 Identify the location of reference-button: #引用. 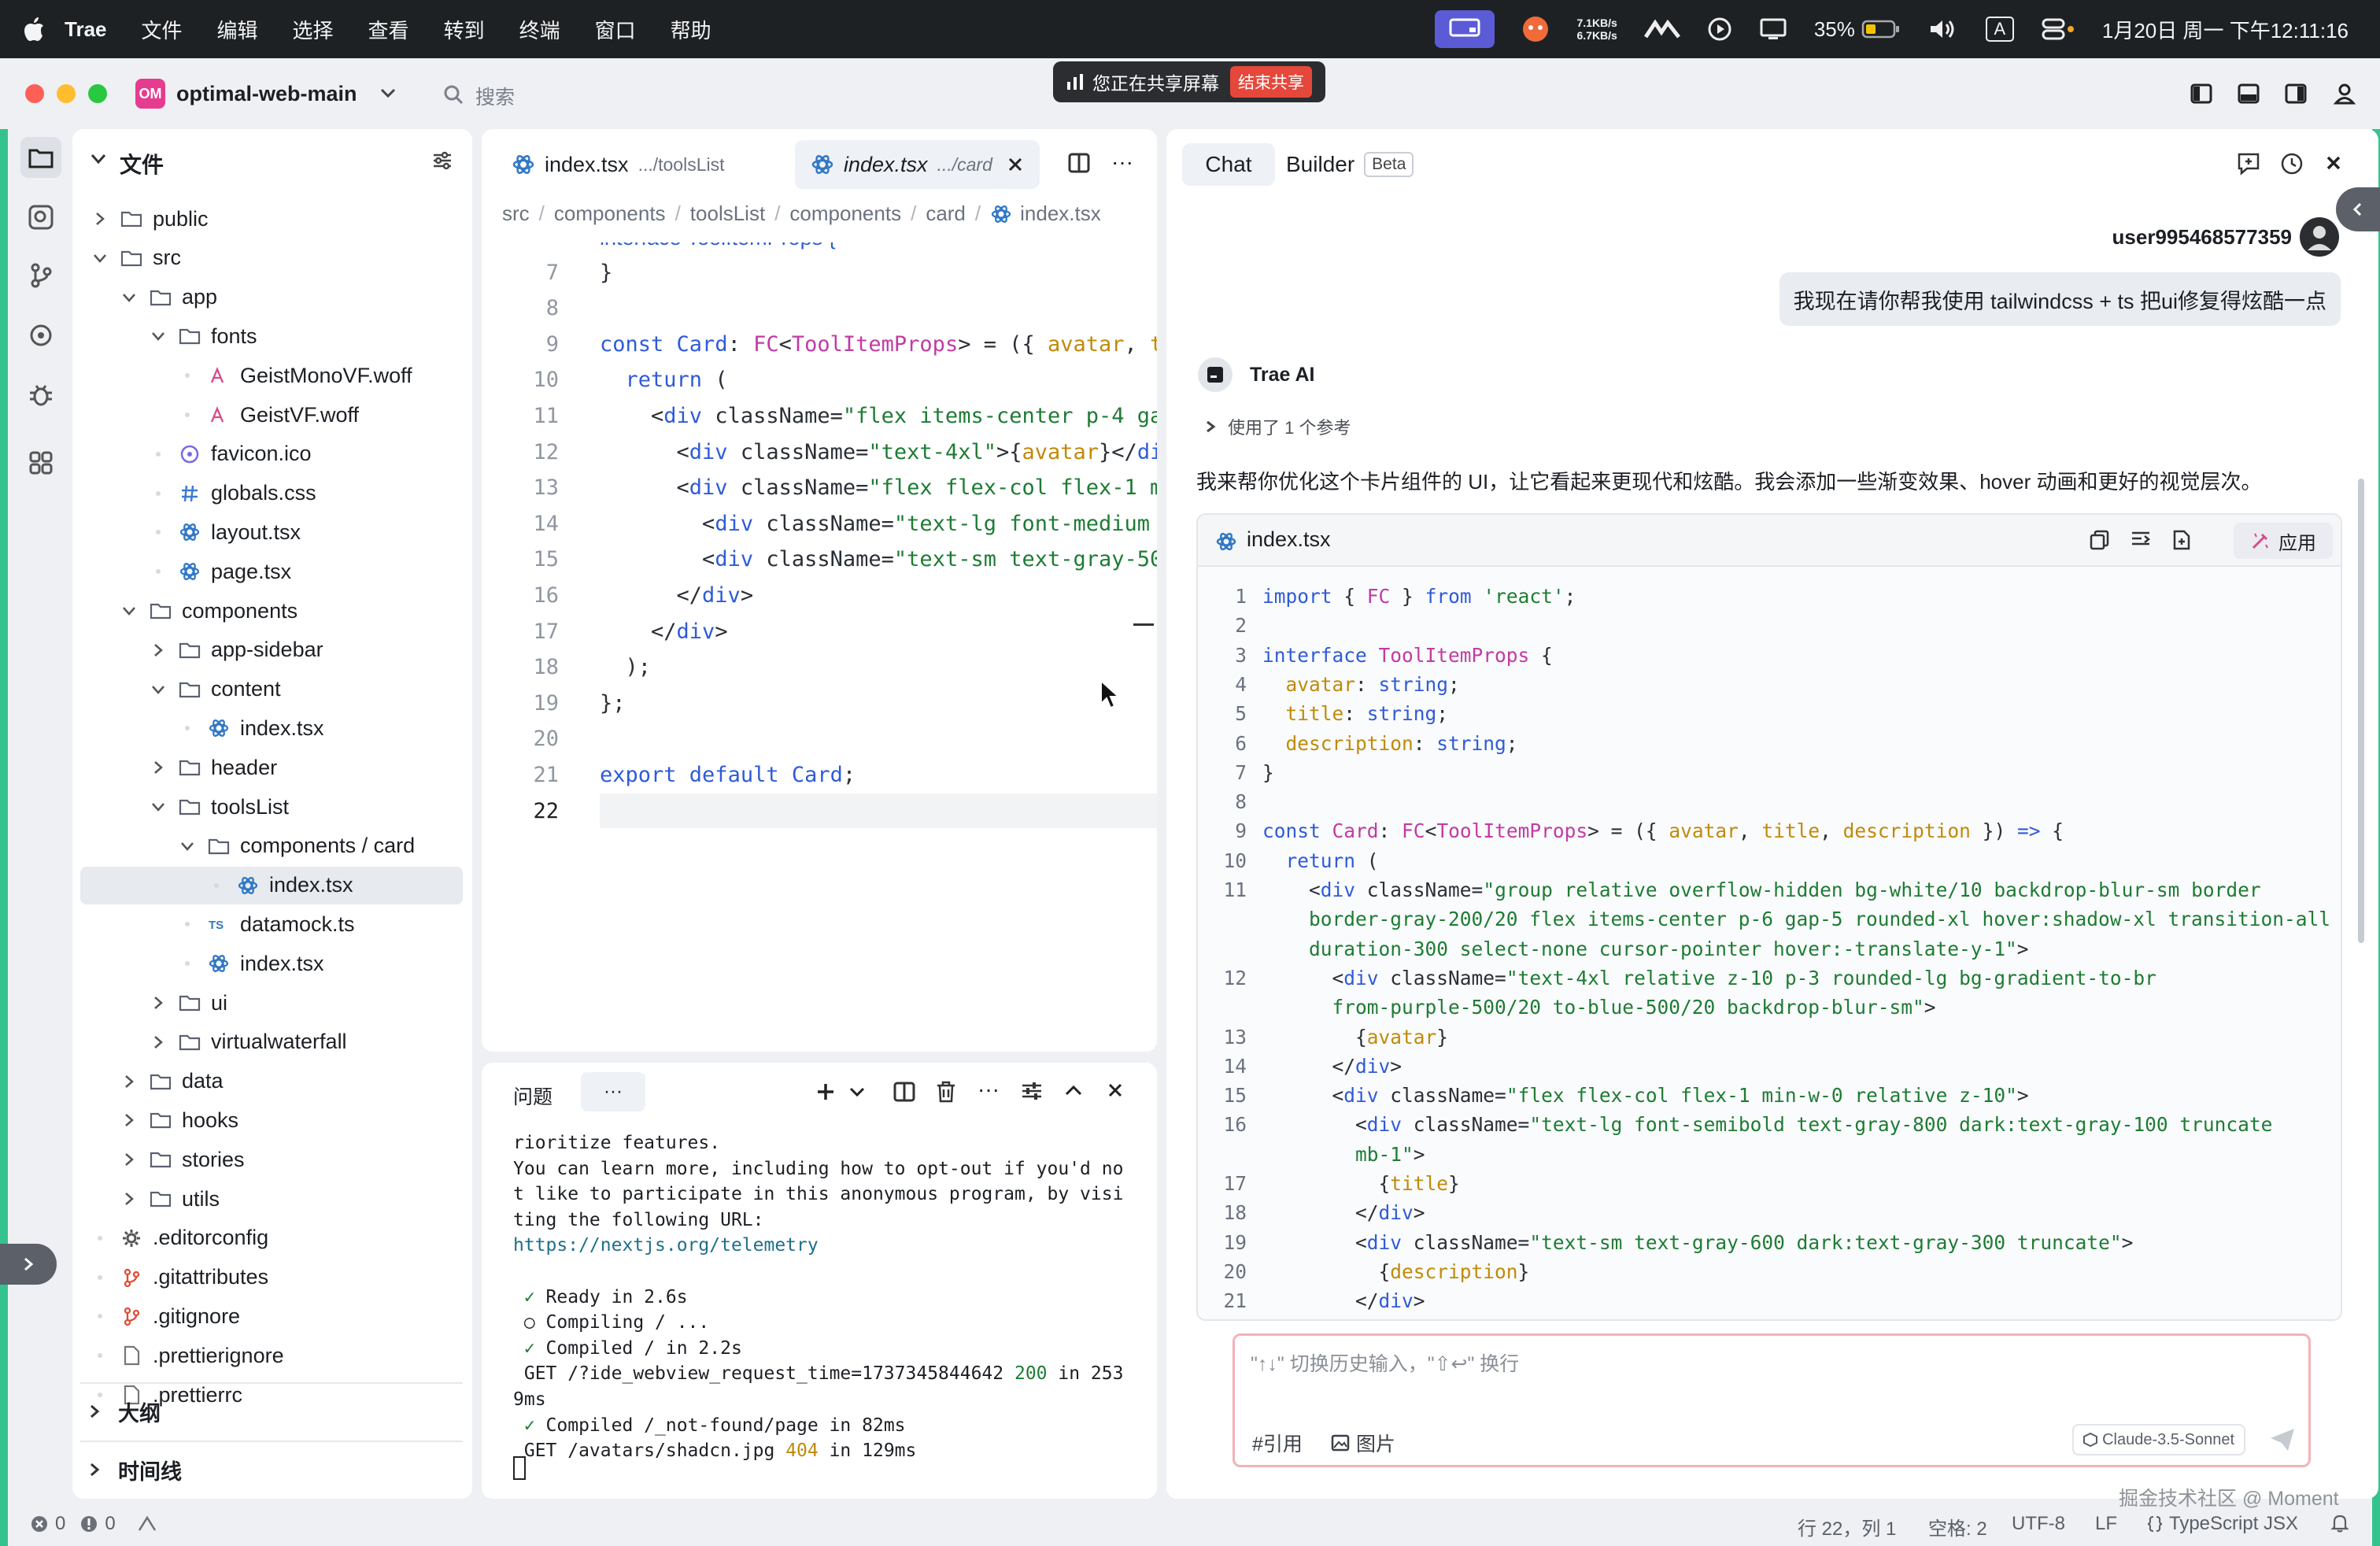
(1277, 1443).